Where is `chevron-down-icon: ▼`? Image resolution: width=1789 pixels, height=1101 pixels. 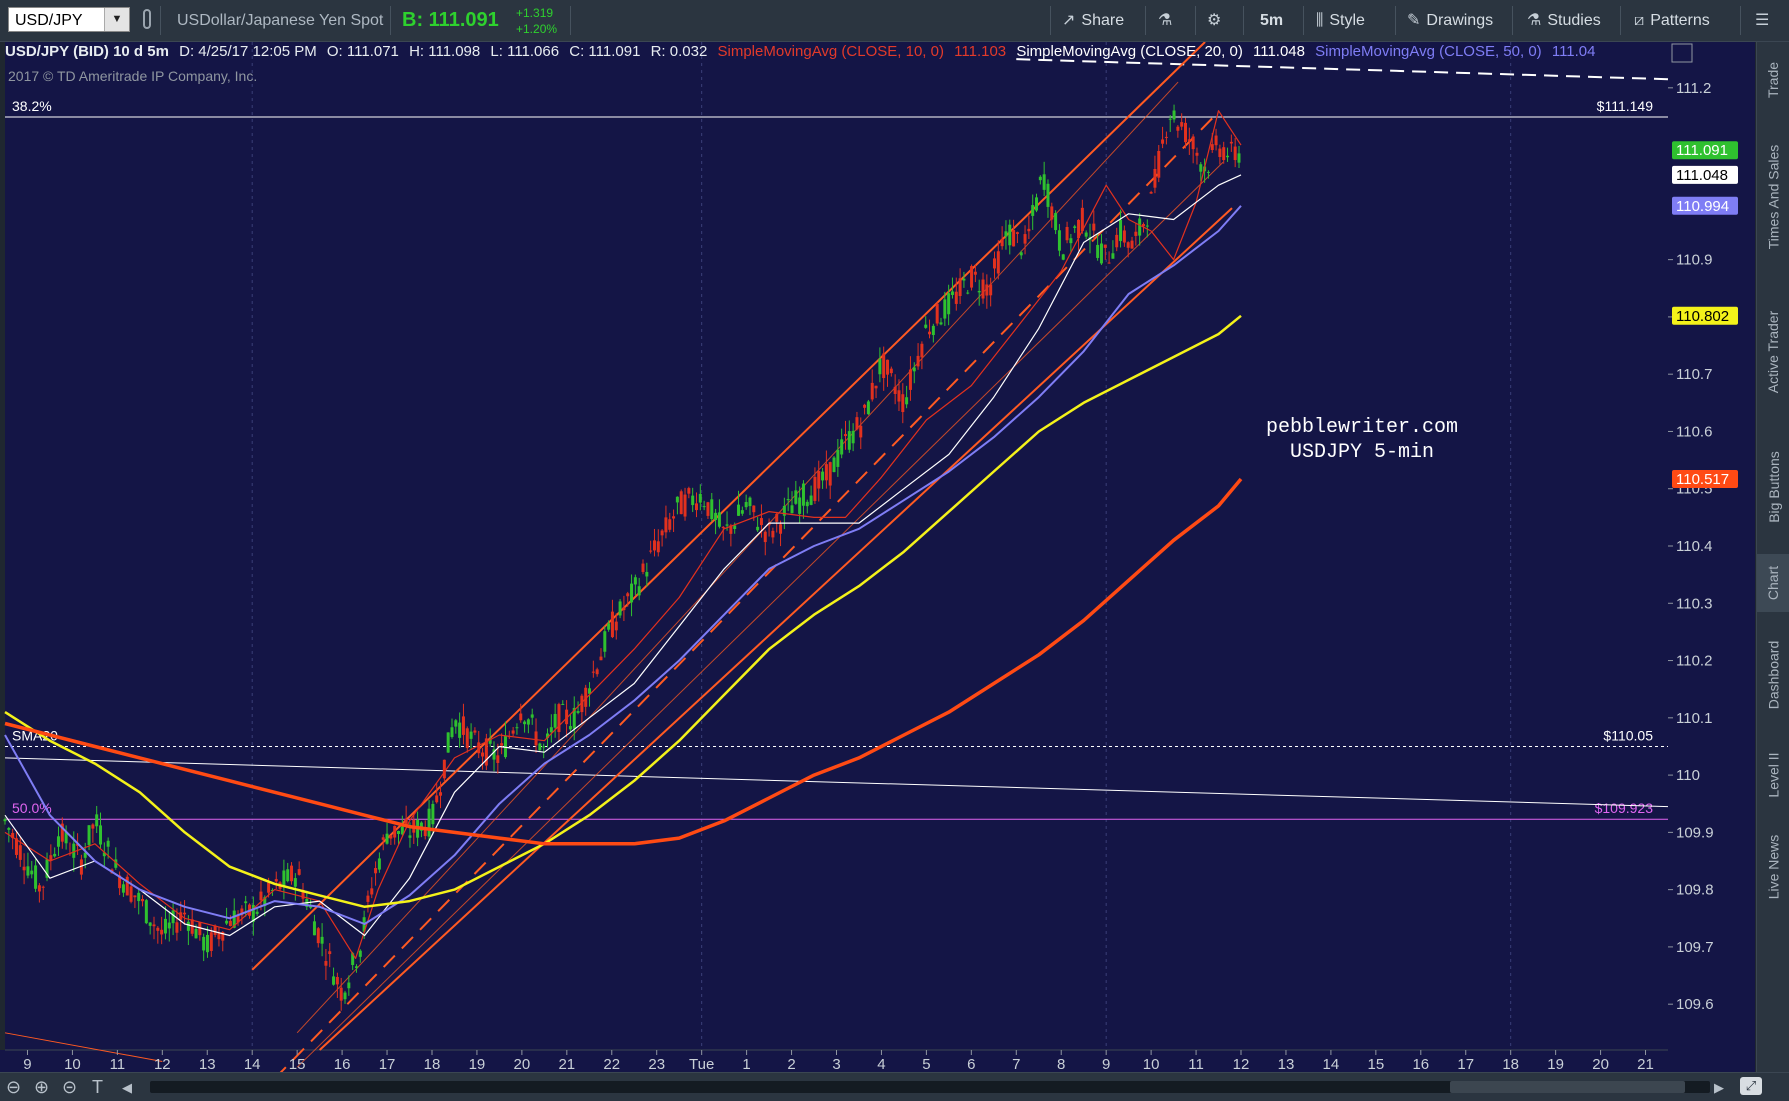 chevron-down-icon: ▼ is located at coordinates (116, 19).